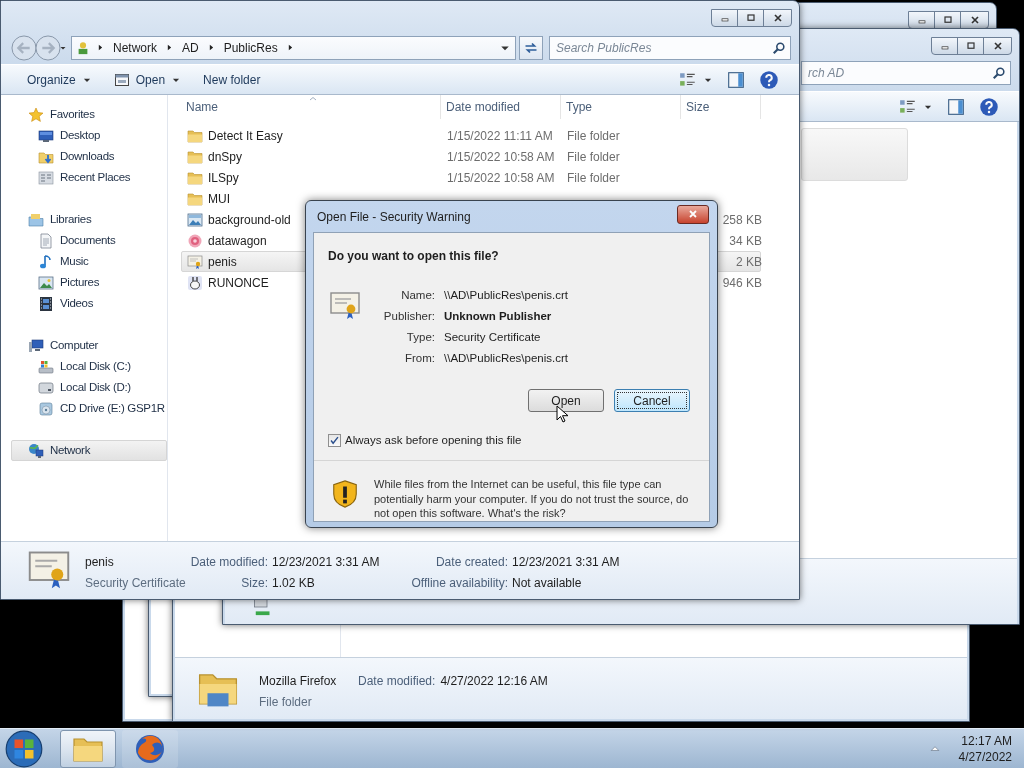 The height and width of the screenshot is (768, 1024). Describe the element at coordinates (219, 199) in the screenshot. I see `file-name: MUI` at that location.